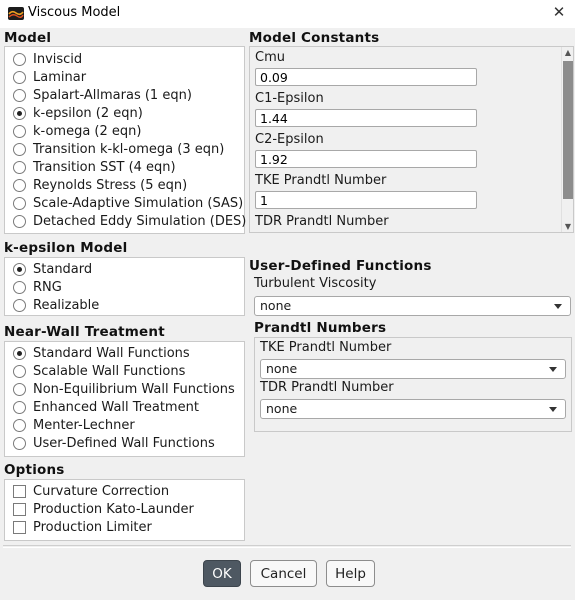 This screenshot has height=600, width=575. I want to click on udf-title: User-Defined Functions, so click(340, 266).